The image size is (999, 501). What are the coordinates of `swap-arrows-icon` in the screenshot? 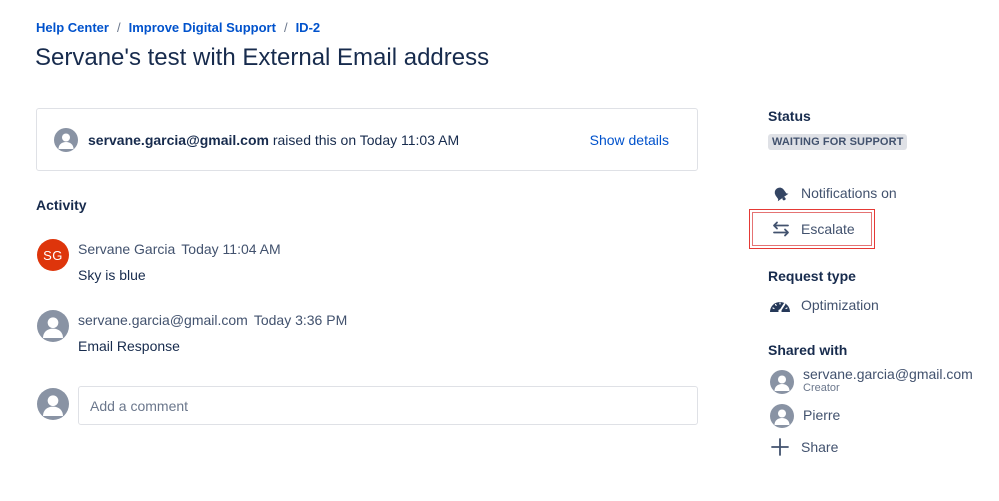 It's located at (781, 229).